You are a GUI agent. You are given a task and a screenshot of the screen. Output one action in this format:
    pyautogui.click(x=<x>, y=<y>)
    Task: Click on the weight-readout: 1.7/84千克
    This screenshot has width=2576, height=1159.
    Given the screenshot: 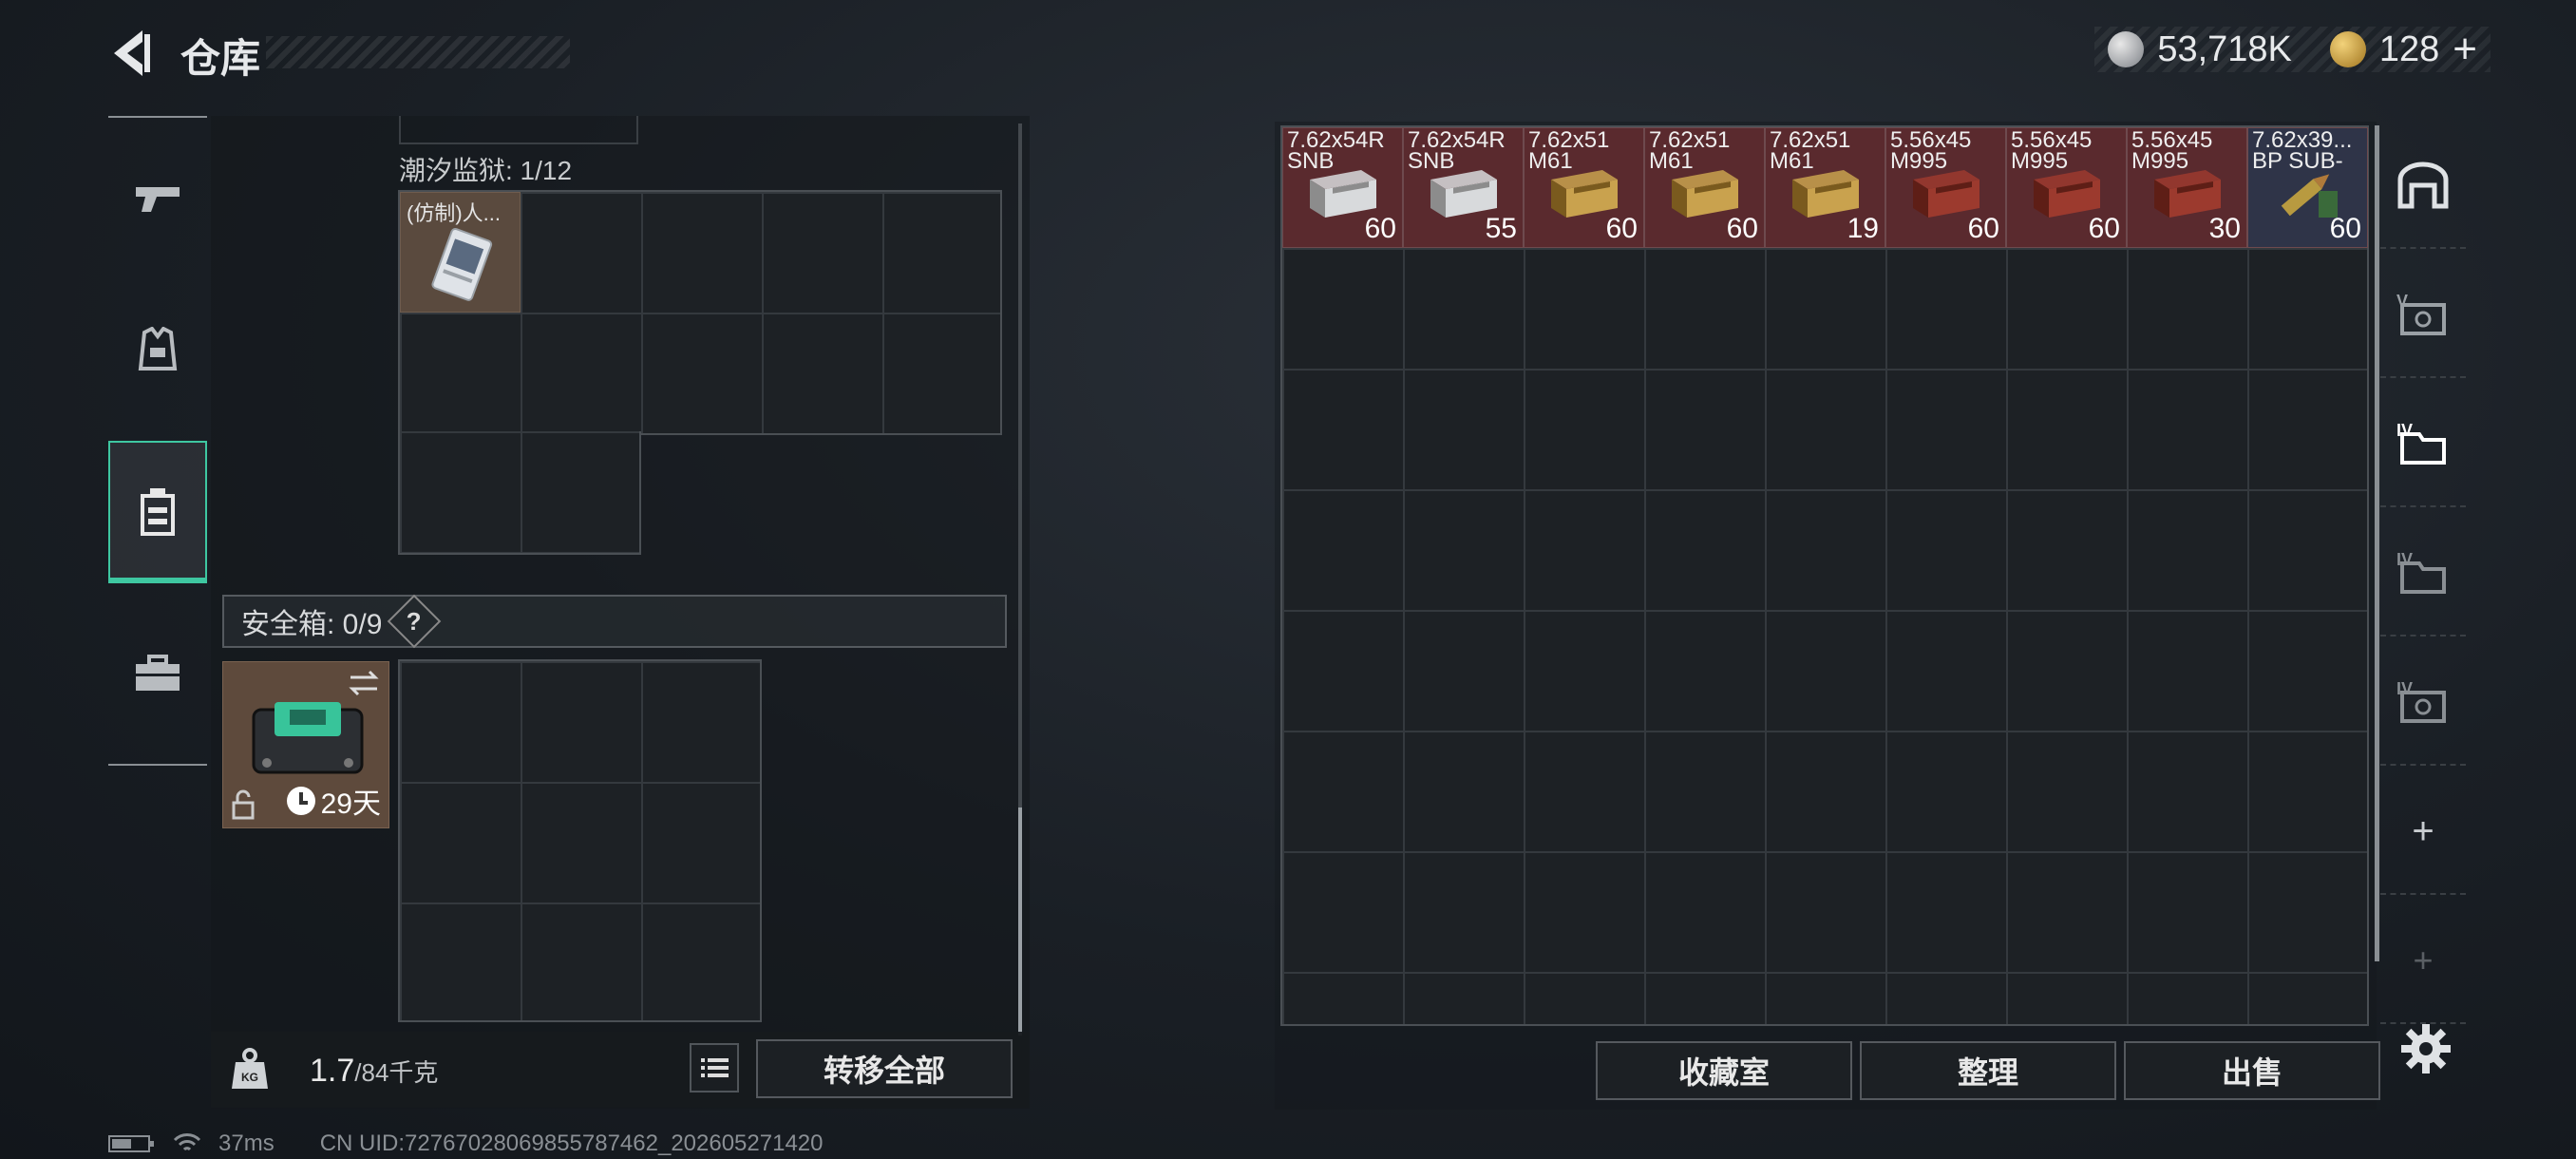 What is the action you would take?
    pyautogui.click(x=374, y=1071)
    